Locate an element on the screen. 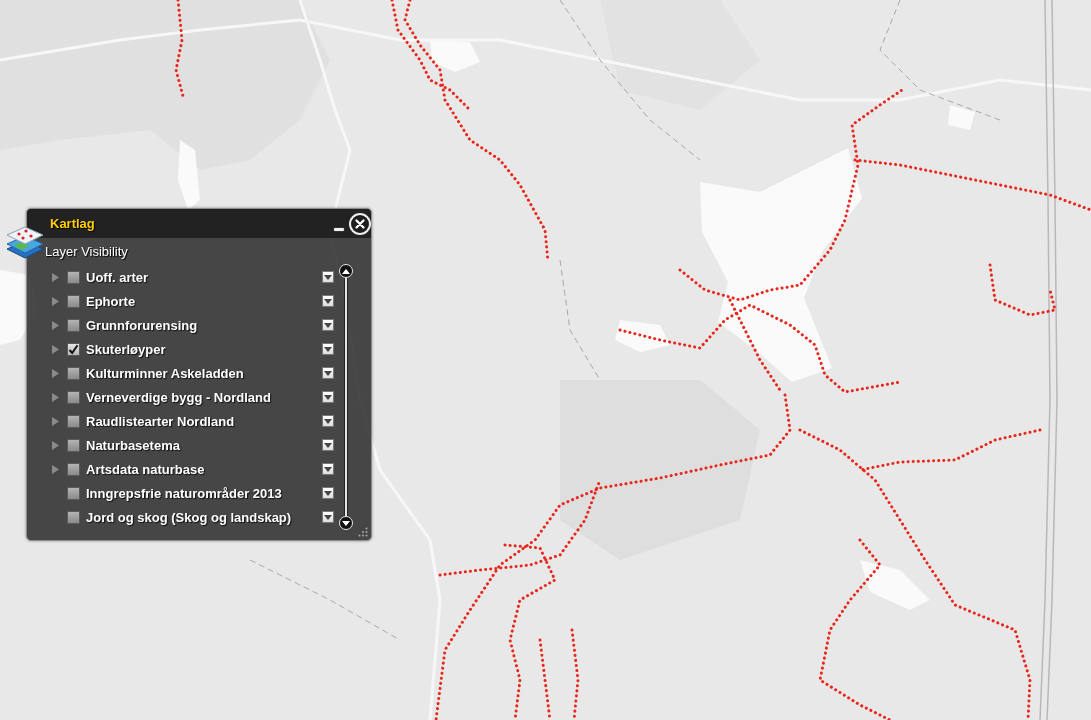 The image size is (1091, 720). close-icon is located at coordinates (360, 223).